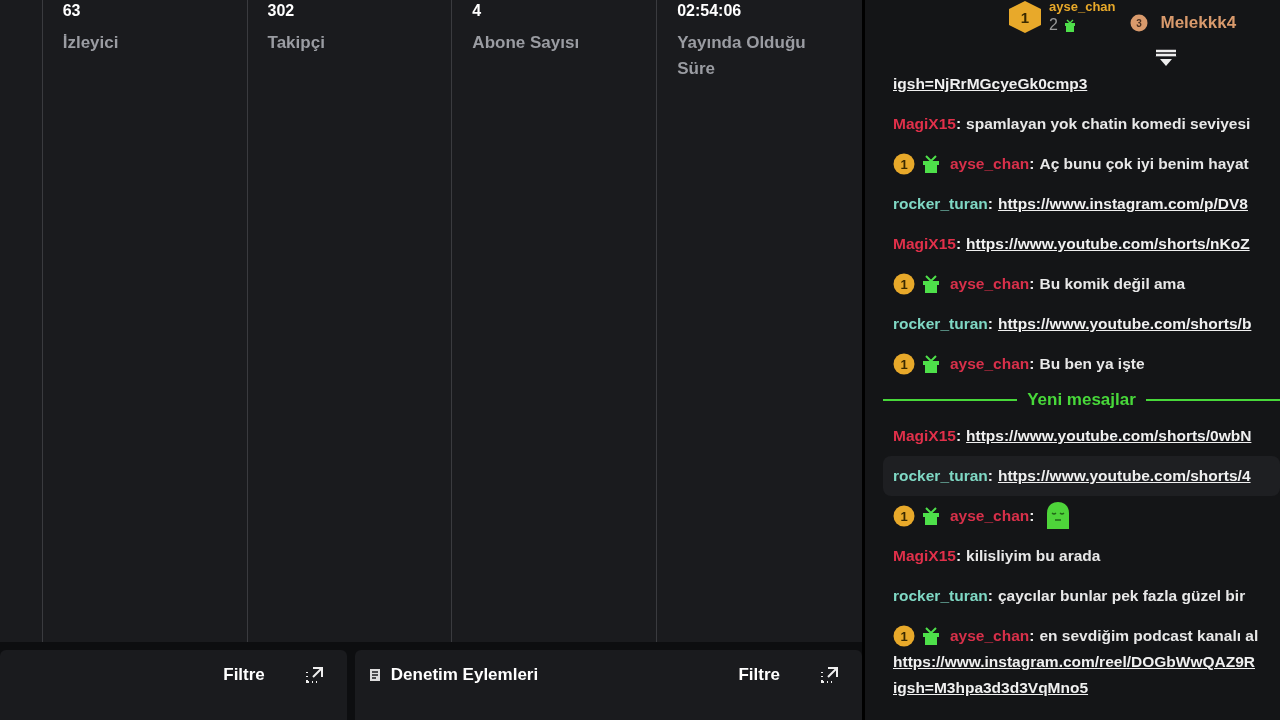 The image size is (1280, 720). What do you see at coordinates (296, 43) in the screenshot?
I see `stat-label: Takipçi` at bounding box center [296, 43].